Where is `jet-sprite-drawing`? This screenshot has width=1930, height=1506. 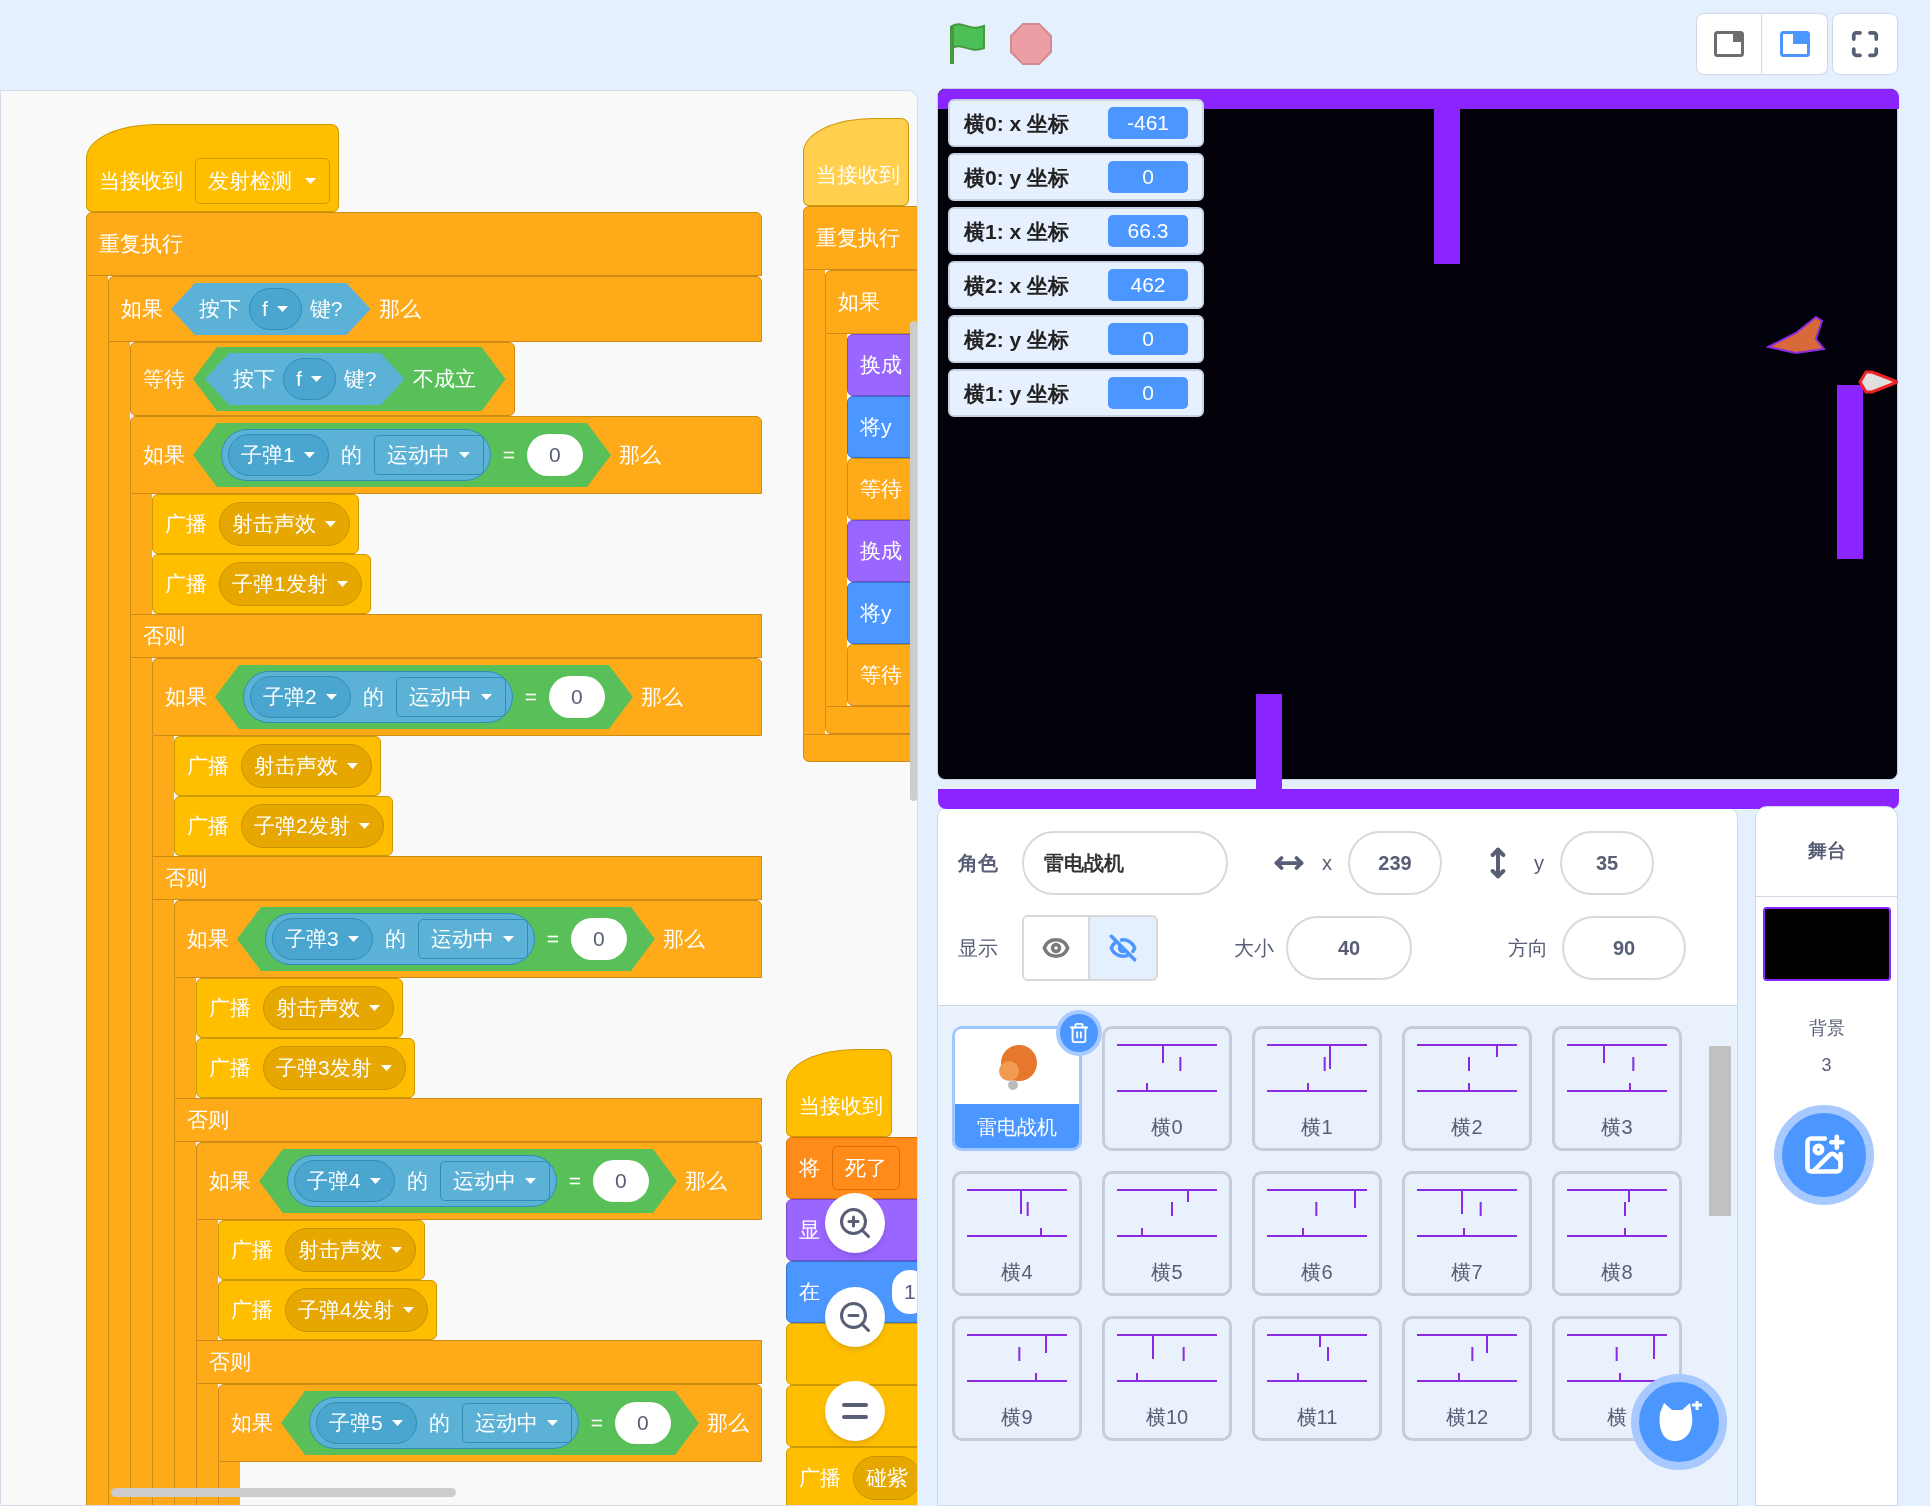 jet-sprite-drawing is located at coordinates (1796, 335).